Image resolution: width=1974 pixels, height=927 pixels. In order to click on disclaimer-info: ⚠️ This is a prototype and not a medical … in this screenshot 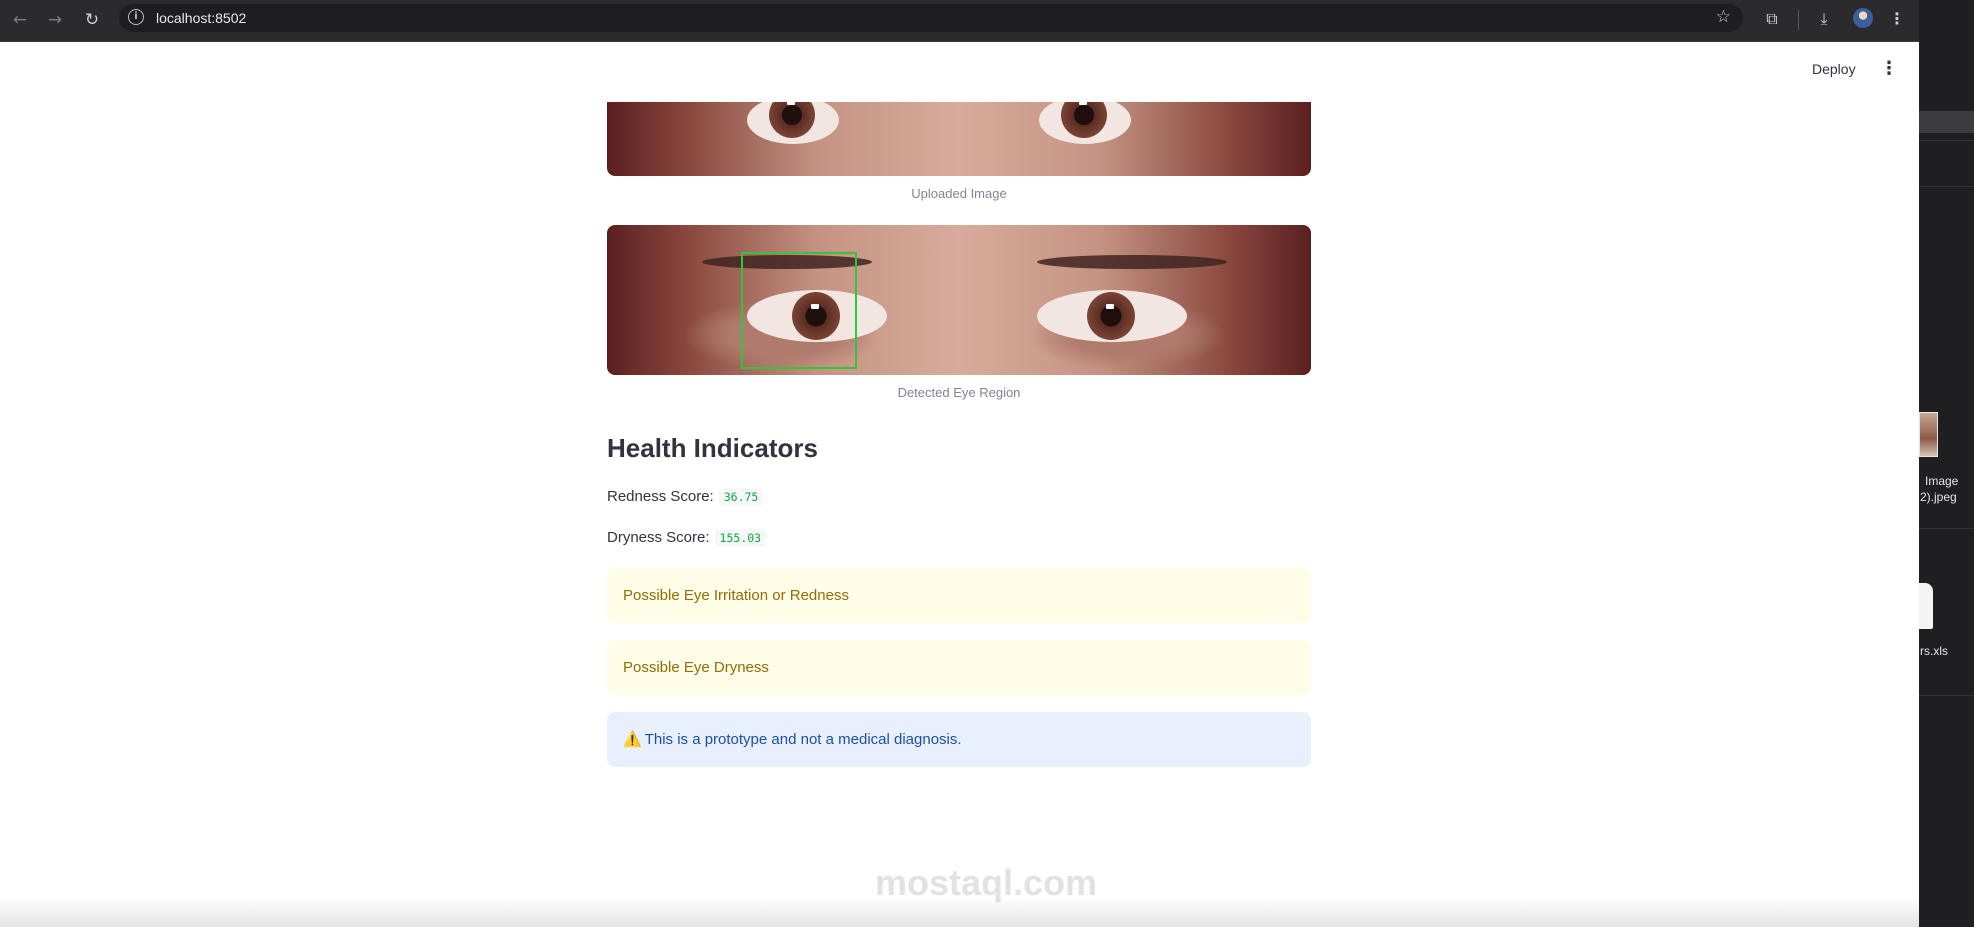, I will do `click(959, 739)`.